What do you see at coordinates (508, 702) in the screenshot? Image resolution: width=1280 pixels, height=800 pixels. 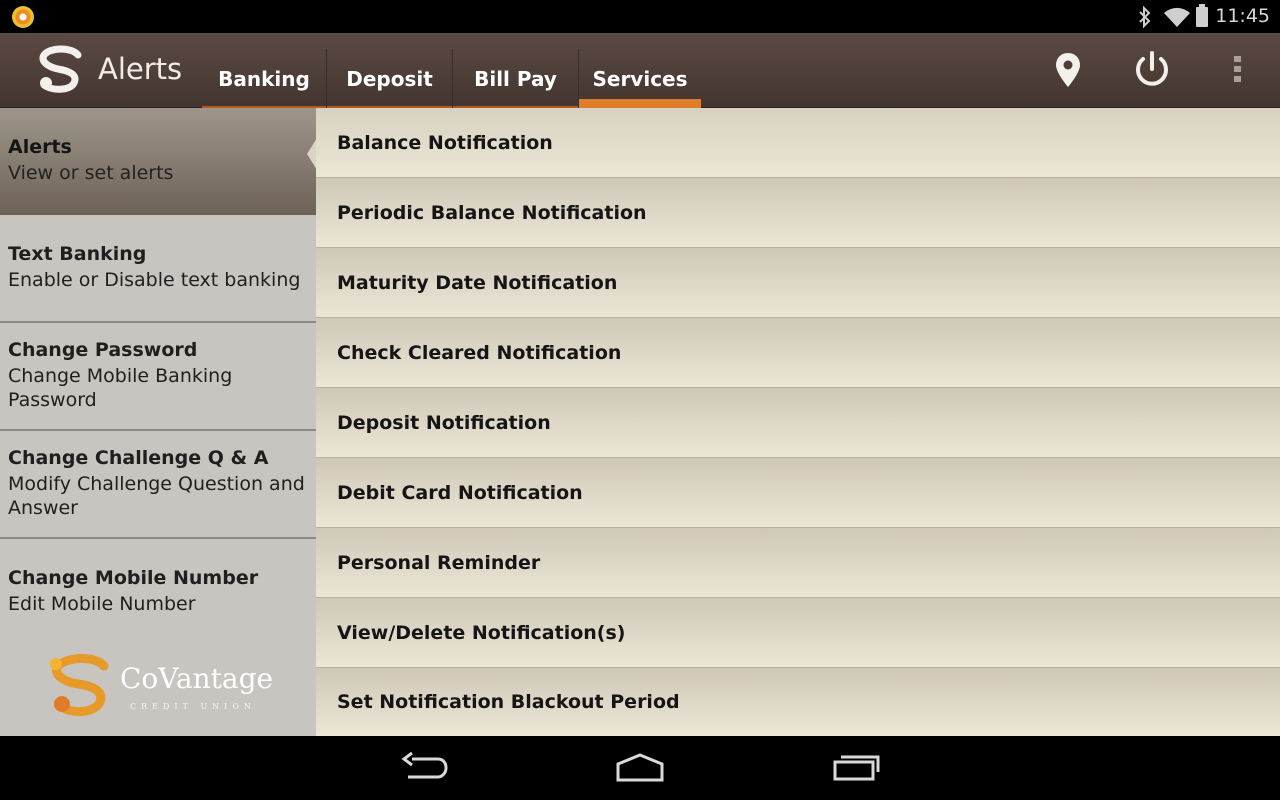 I see `list-item-label: Set Notification Blackout Period` at bounding box center [508, 702].